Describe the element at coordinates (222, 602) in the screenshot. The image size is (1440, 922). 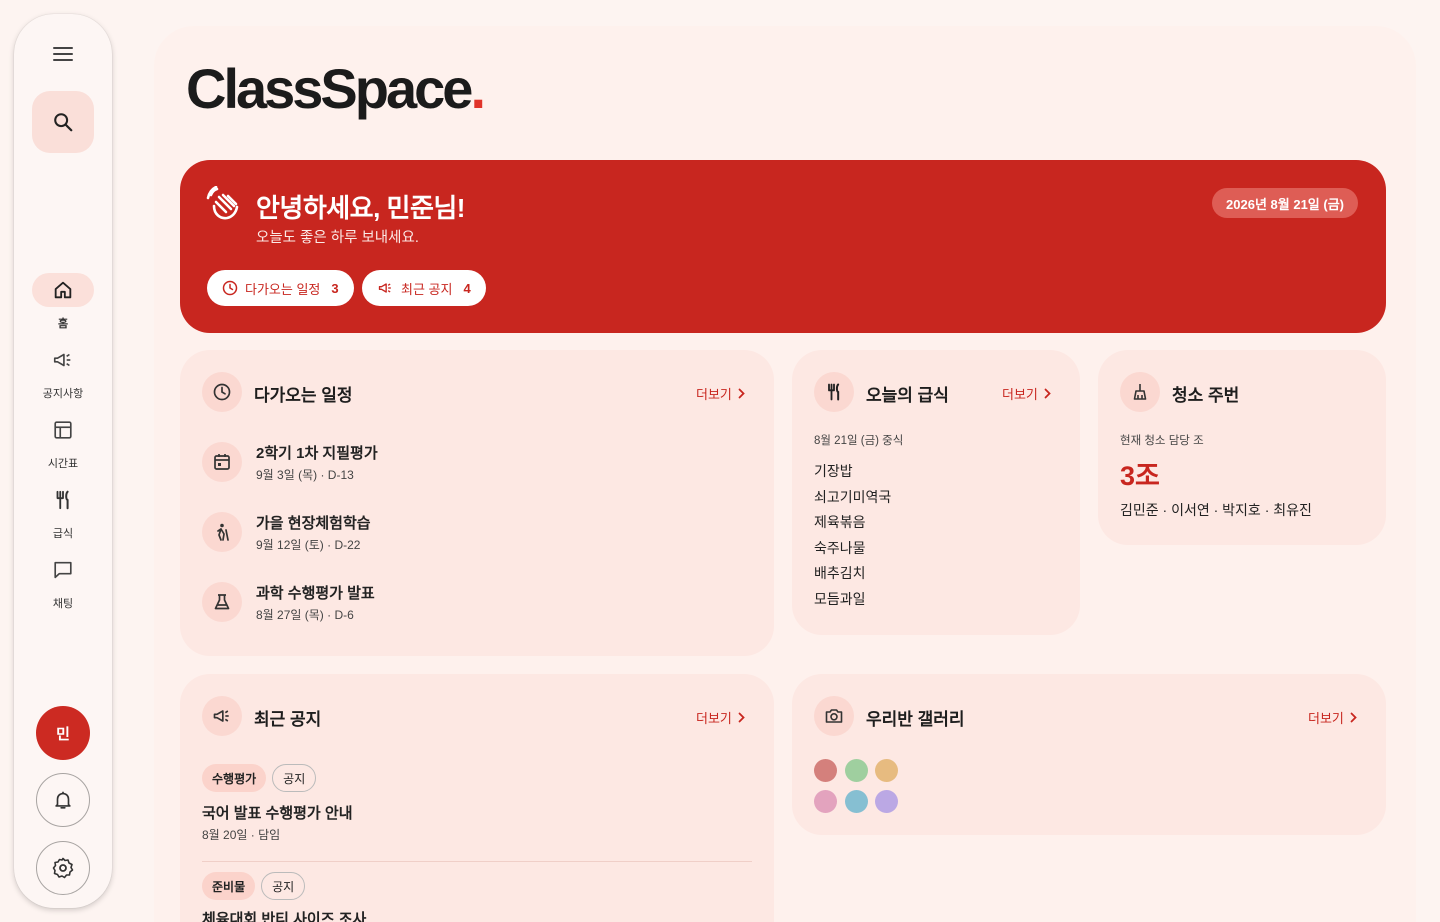
I see `flask-icon` at that location.